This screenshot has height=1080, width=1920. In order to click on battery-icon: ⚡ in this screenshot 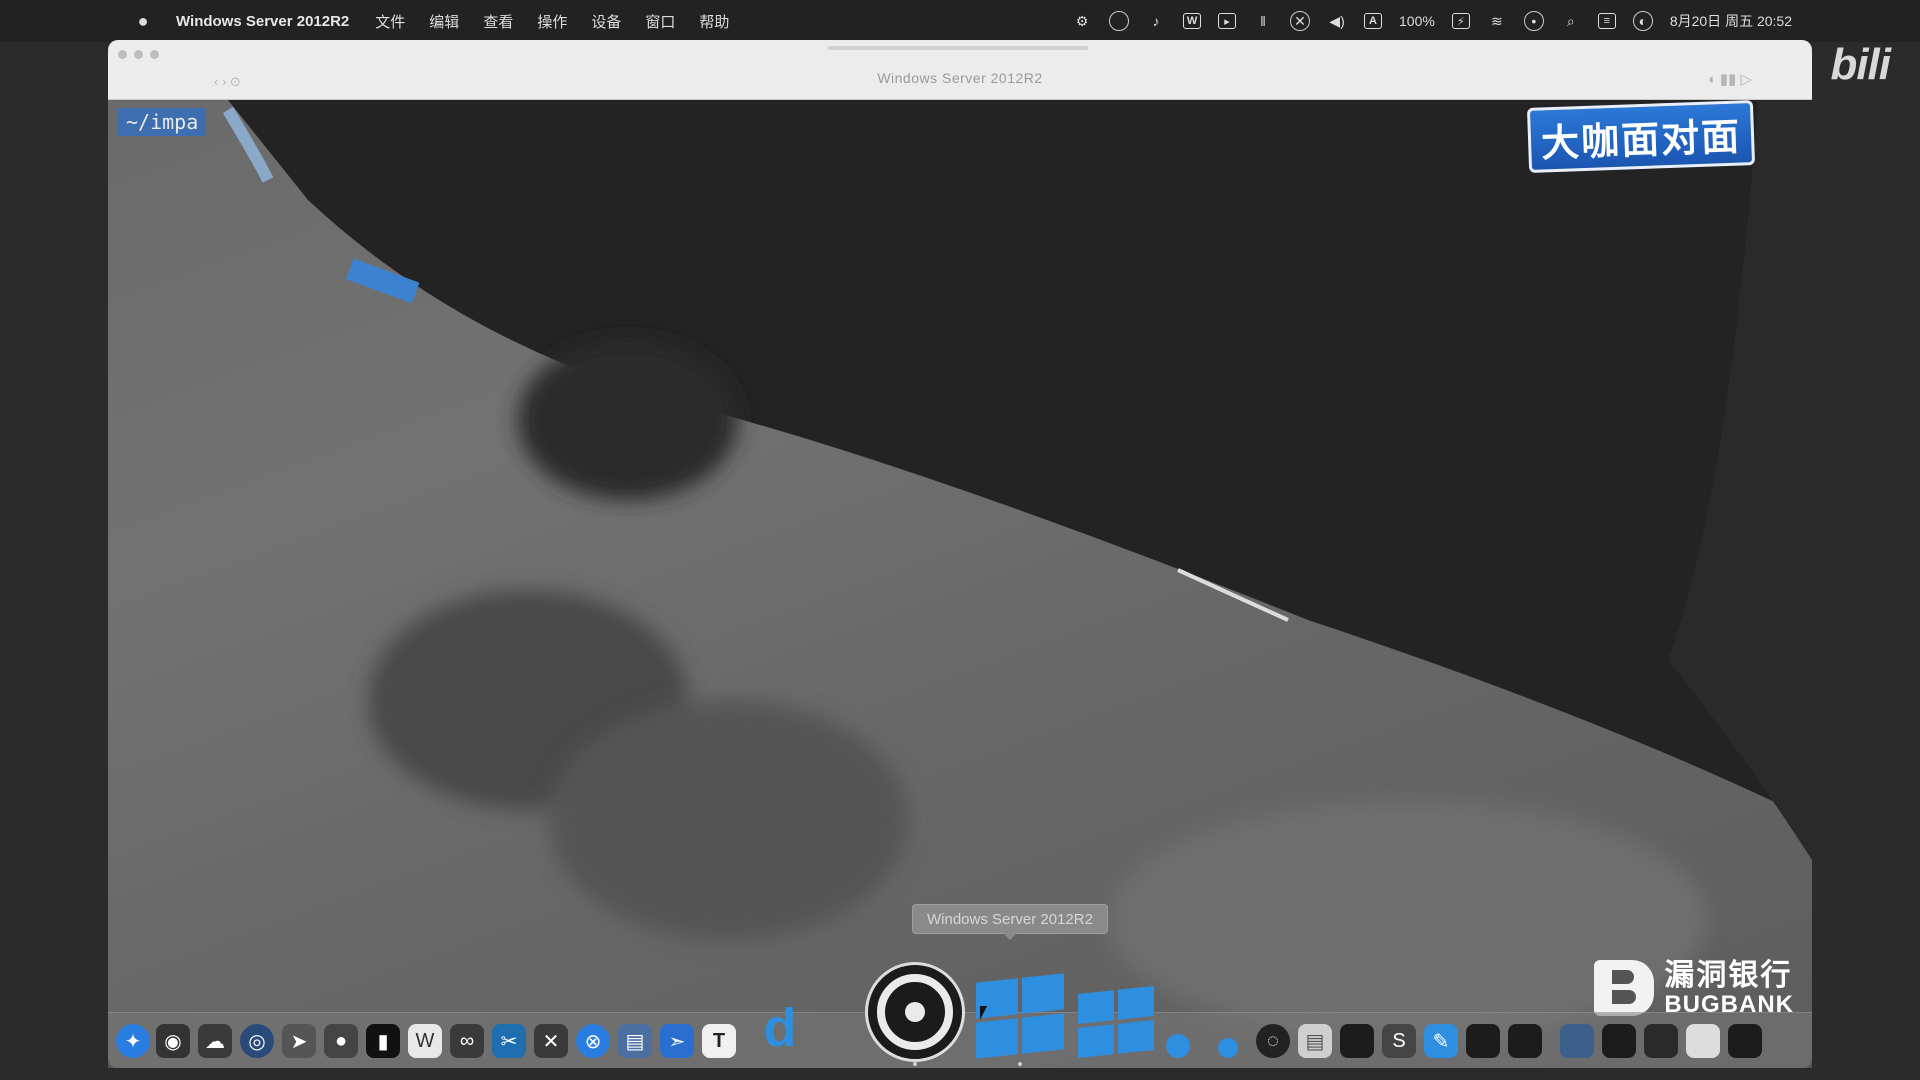, I will do `click(1460, 21)`.